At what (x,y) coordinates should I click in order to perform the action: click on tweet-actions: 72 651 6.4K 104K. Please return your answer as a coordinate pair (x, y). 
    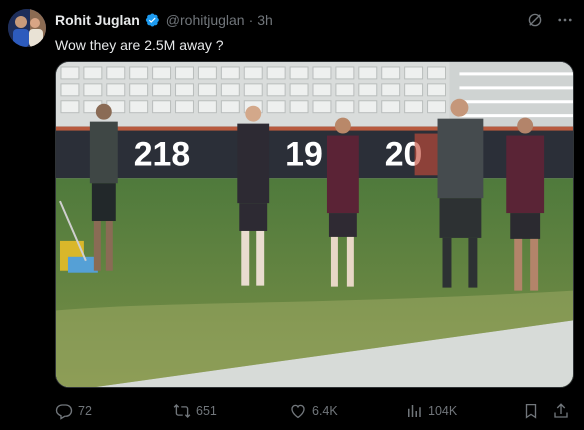
    Looking at the image, I should click on (314, 411).